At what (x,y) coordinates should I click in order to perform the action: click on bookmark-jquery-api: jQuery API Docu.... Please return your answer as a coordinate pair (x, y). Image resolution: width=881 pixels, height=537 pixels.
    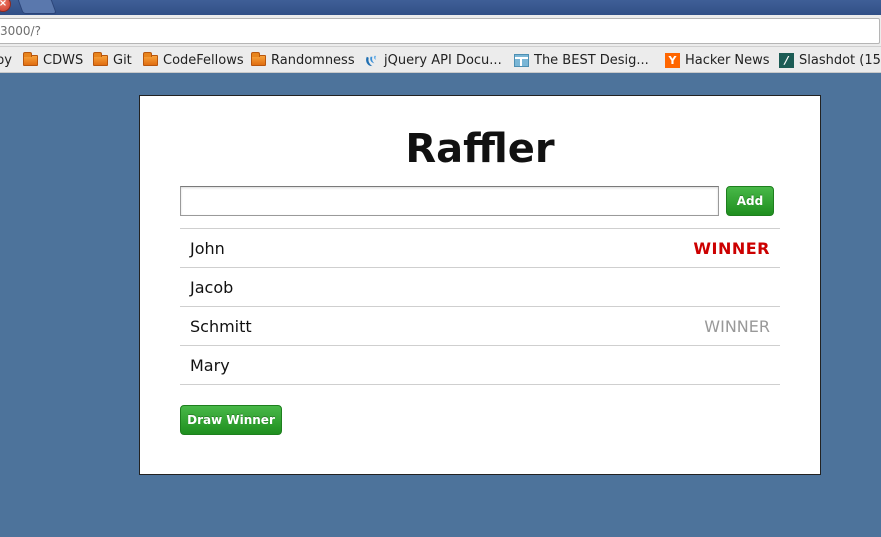
    Looking at the image, I should click on (433, 60).